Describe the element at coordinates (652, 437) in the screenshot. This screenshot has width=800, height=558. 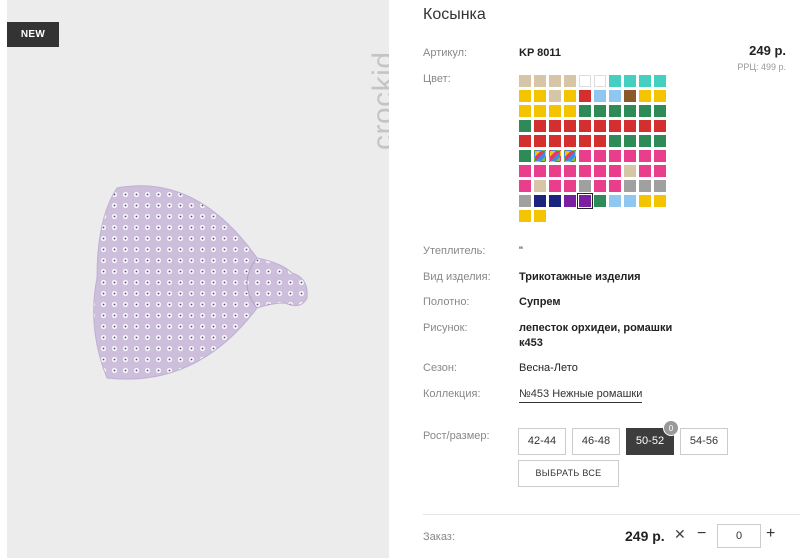
I see `size-button-50-52: 50-52 0` at that location.